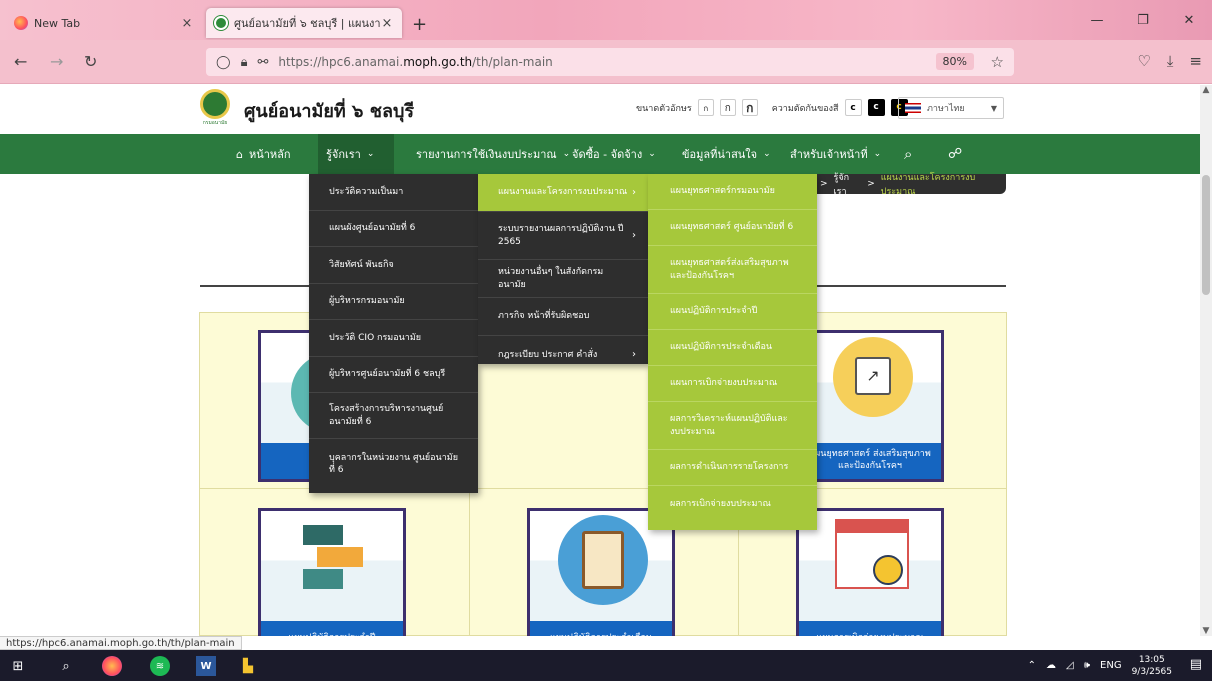  What do you see at coordinates (732, 468) in the screenshot?
I see `menu-item: ผลการดำเนินการรายโครงการ` at bounding box center [732, 468].